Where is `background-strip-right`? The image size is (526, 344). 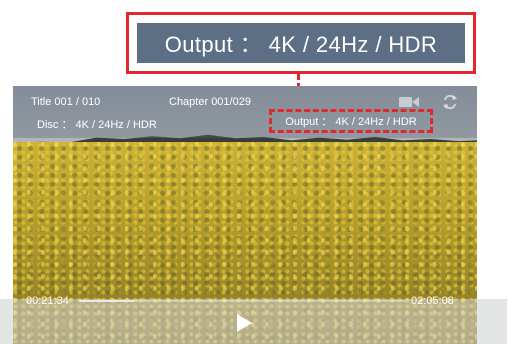 background-strip-right is located at coordinates (492, 321).